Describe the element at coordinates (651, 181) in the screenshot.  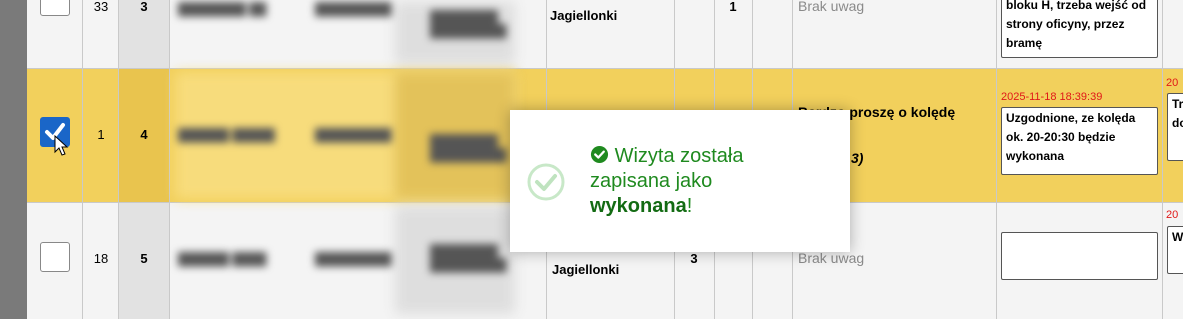
I see `toast-line-2: zapisana jako` at that location.